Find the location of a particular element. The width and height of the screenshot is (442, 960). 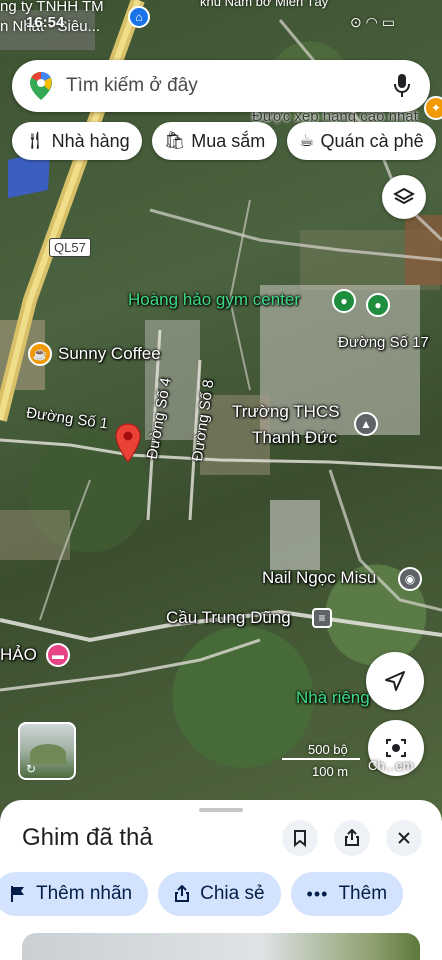

maps-logo-icon is located at coordinates (41, 86).